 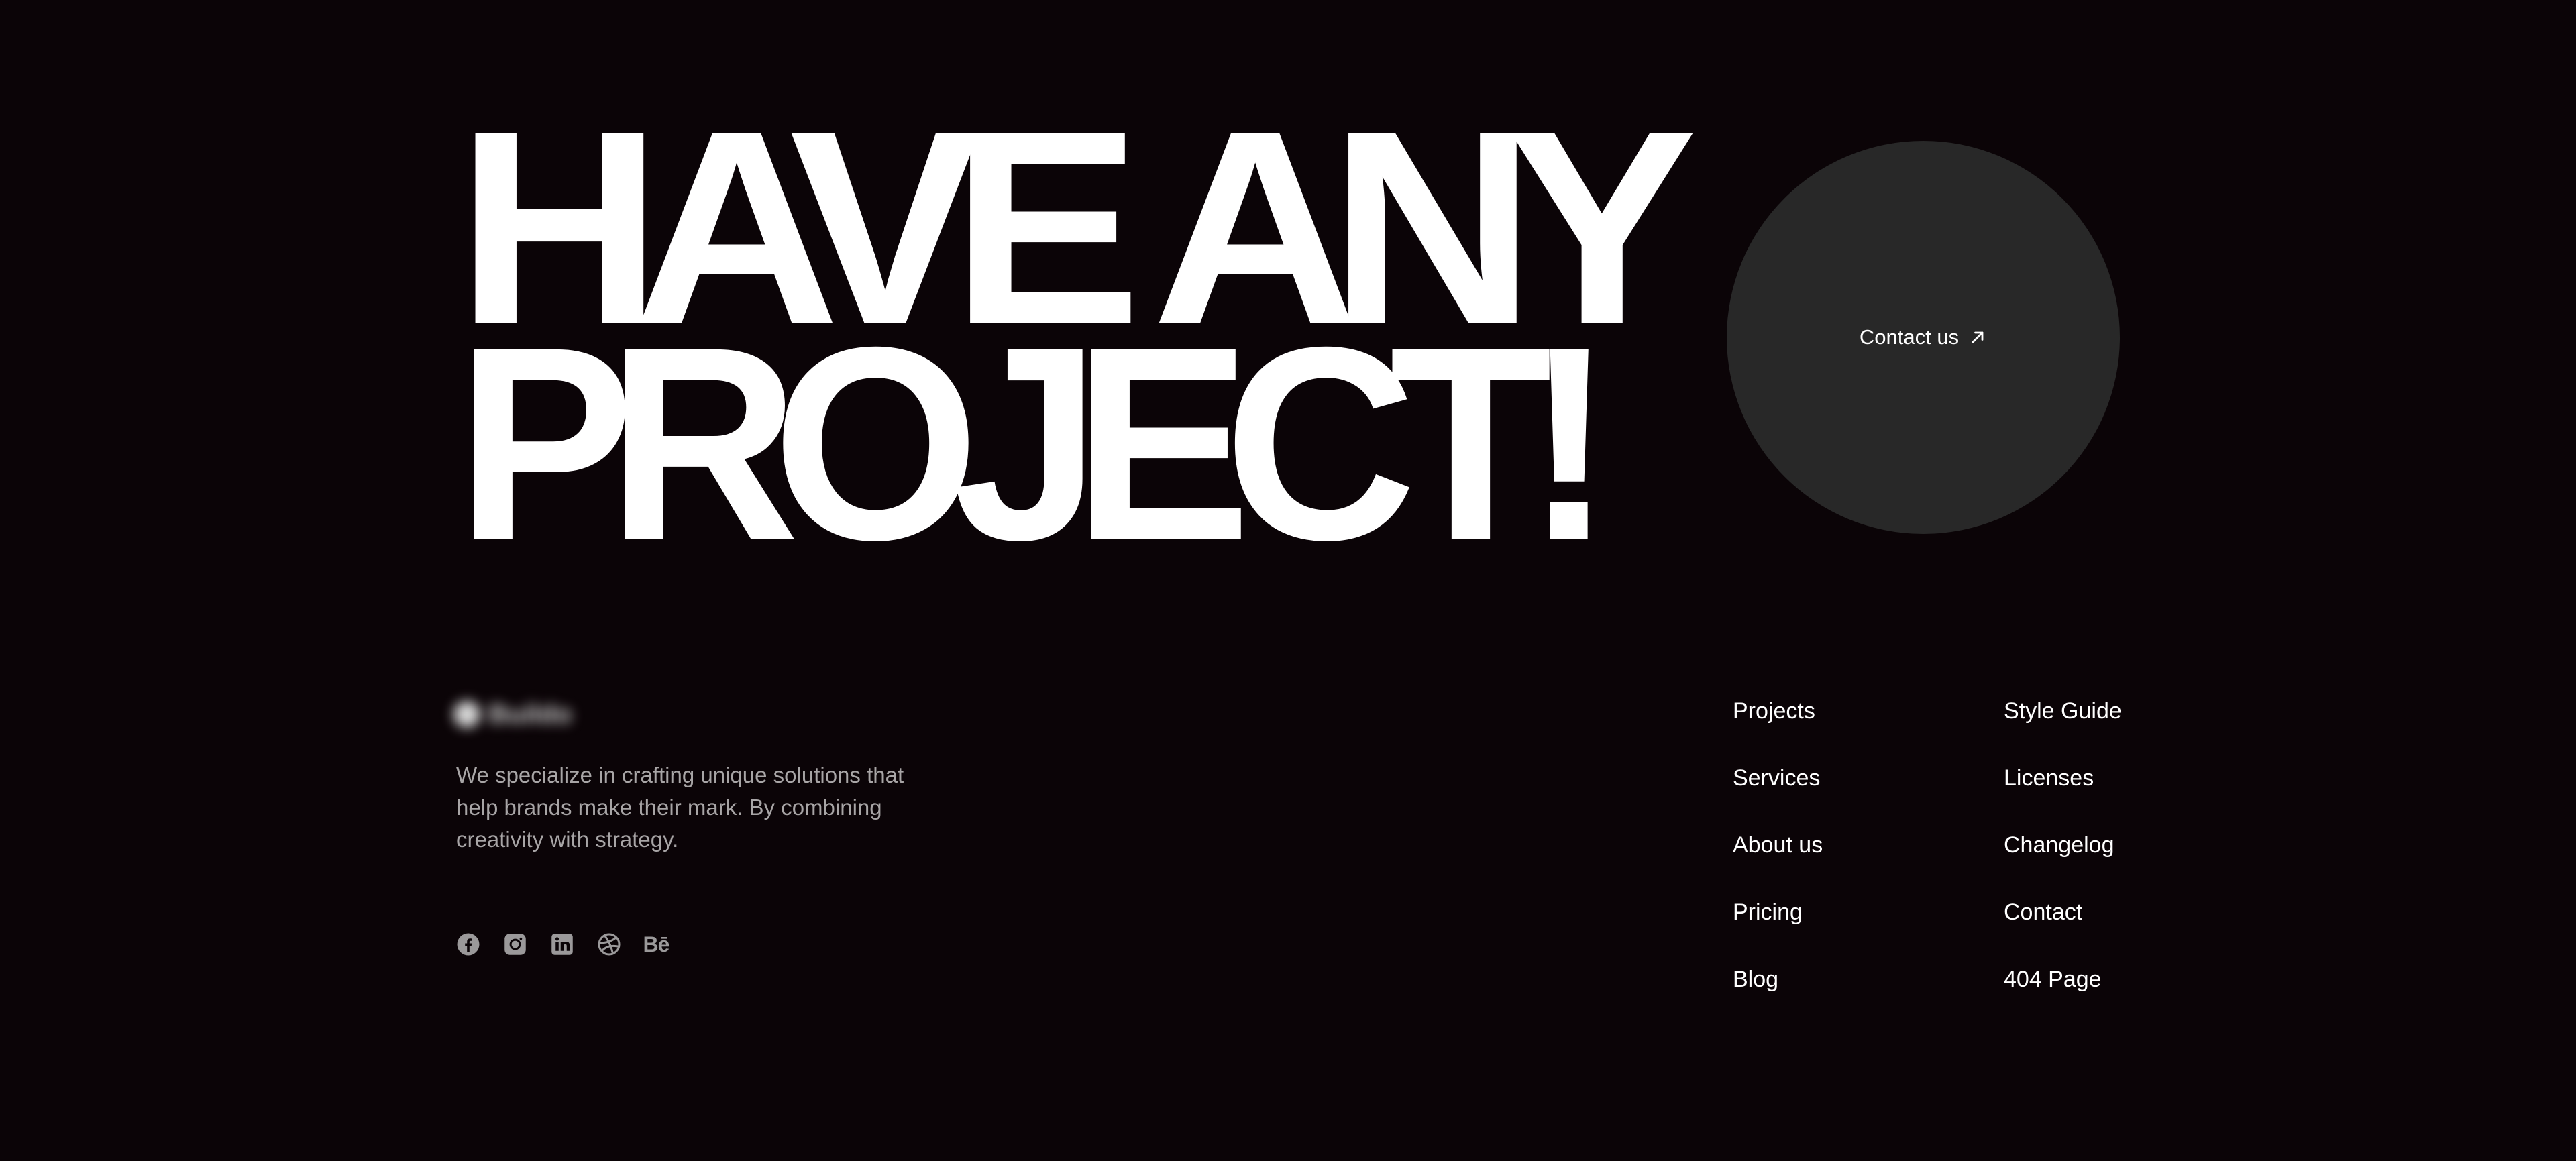 What do you see at coordinates (515, 944) in the screenshot?
I see `instagram-icon` at bounding box center [515, 944].